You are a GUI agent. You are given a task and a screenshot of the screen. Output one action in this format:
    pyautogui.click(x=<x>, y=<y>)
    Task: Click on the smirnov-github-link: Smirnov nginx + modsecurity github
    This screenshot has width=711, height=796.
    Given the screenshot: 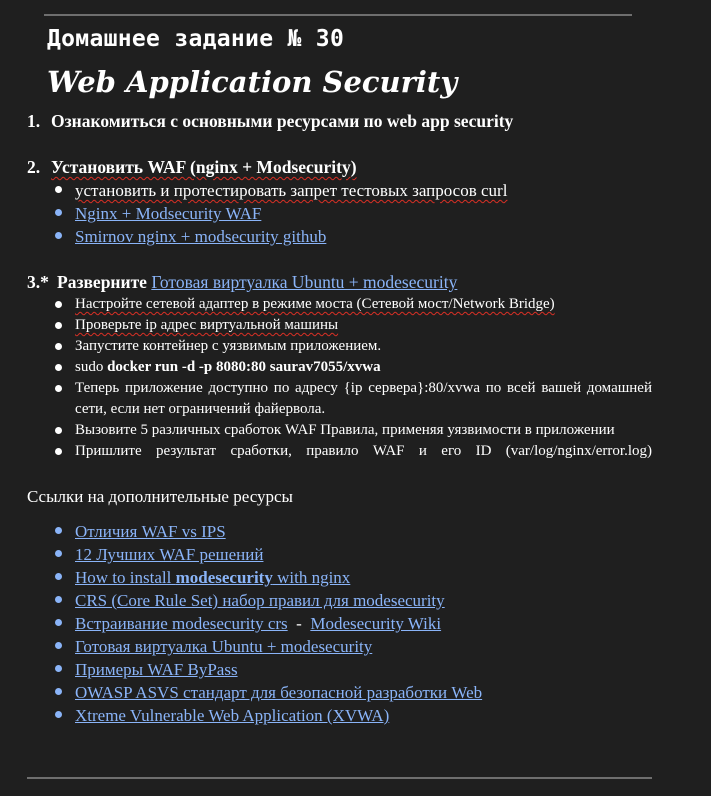 What is the action you would take?
    pyautogui.click(x=200, y=236)
    